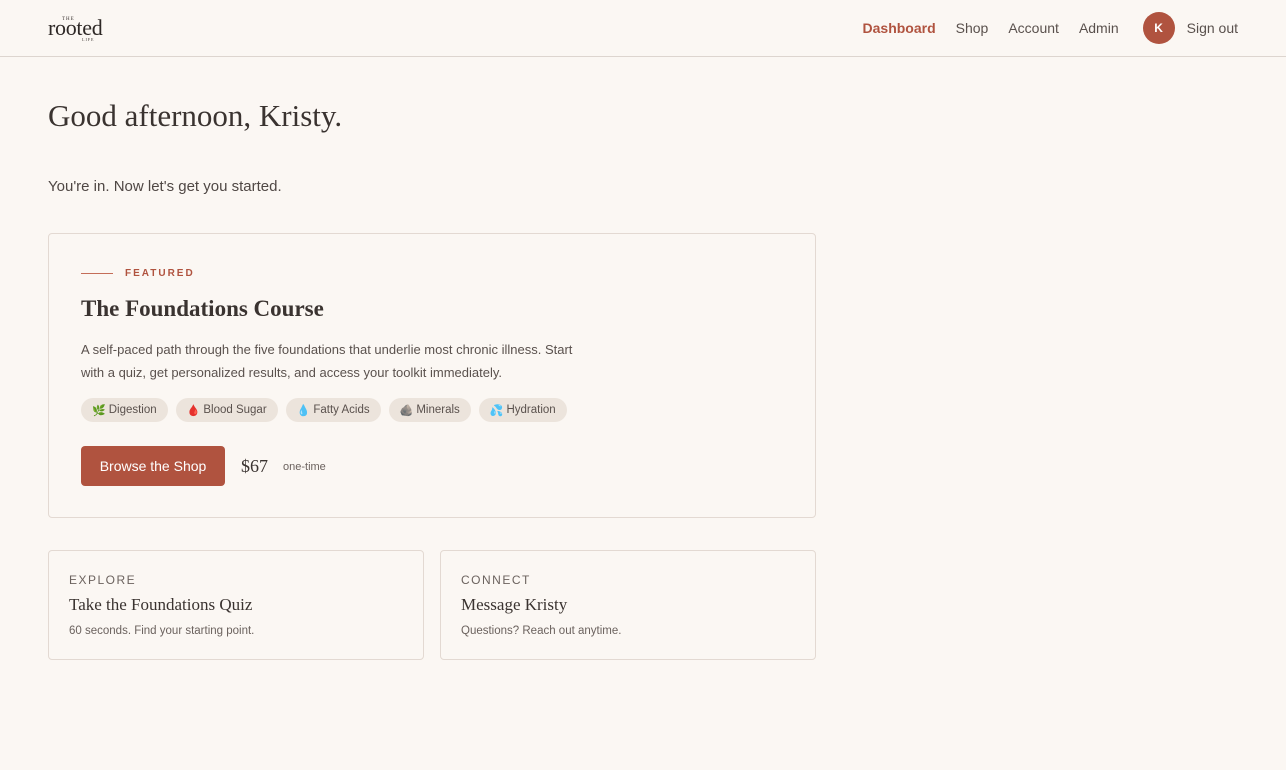 The height and width of the screenshot is (770, 1286). What do you see at coordinates (202, 308) in the screenshot?
I see `course-title: The Foundations Course` at bounding box center [202, 308].